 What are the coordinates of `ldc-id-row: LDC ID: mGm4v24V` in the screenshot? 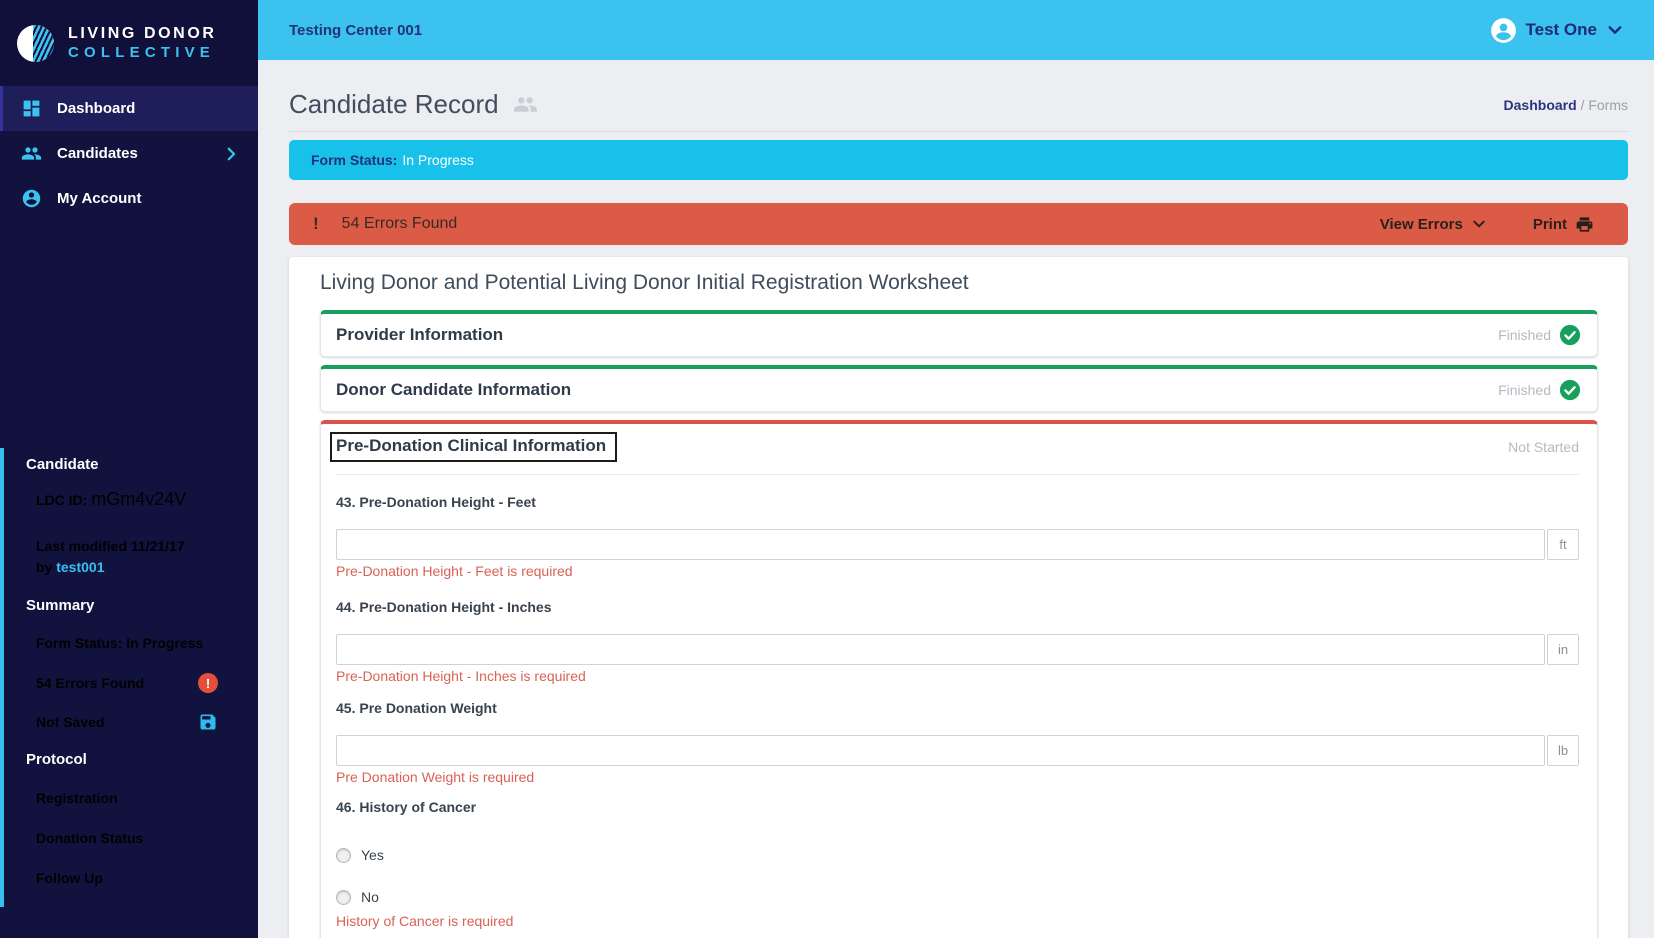 It's located at (111, 499).